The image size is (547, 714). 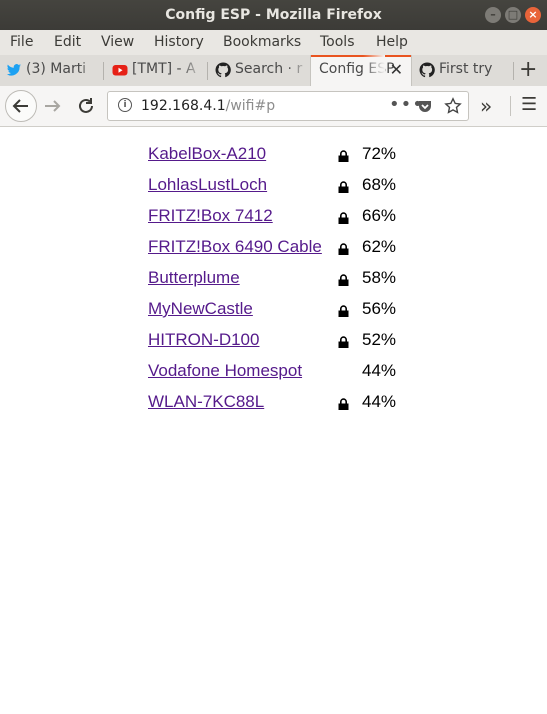 I want to click on menu-bookmarks: Bookmarks, so click(x=262, y=42).